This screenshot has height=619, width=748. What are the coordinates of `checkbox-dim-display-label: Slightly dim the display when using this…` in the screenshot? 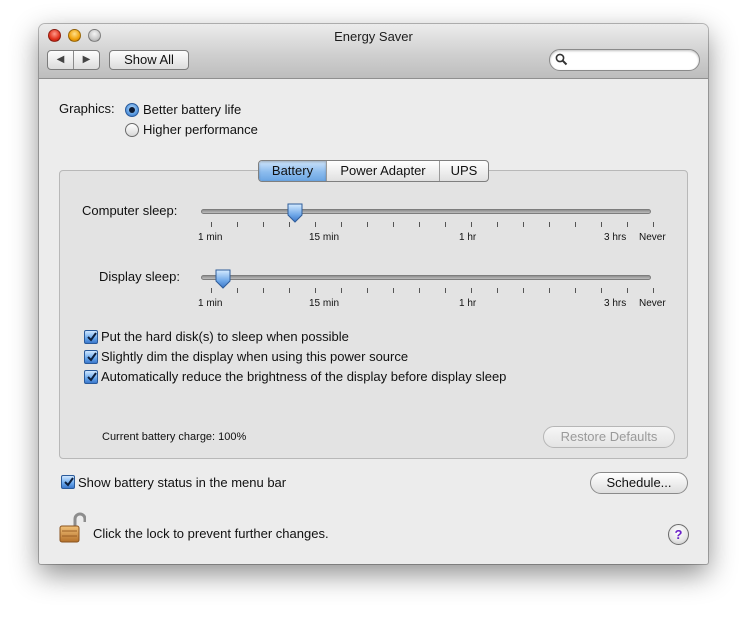 It's located at (254, 356).